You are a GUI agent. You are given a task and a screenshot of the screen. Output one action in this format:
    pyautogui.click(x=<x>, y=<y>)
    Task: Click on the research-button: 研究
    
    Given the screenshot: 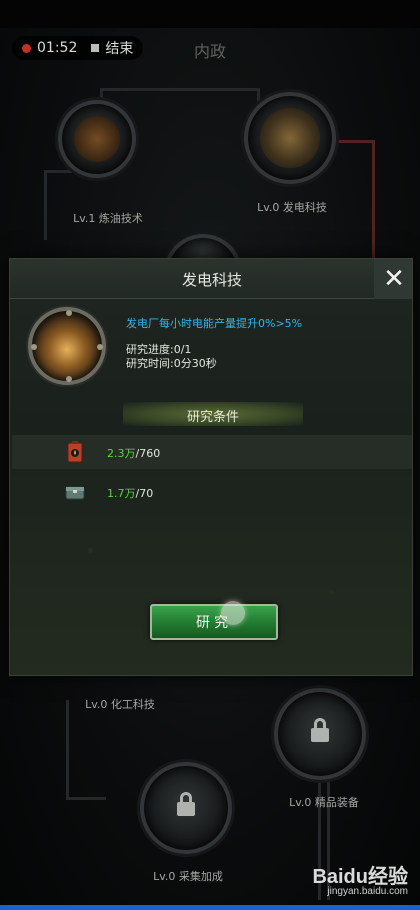 What is the action you would take?
    pyautogui.click(x=214, y=622)
    